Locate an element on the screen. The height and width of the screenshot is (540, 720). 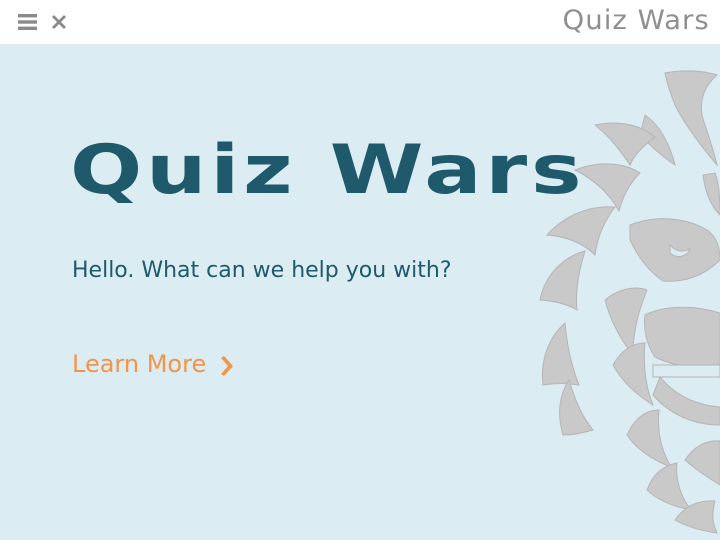
learn-more-label: Learn More is located at coordinates (139, 364).